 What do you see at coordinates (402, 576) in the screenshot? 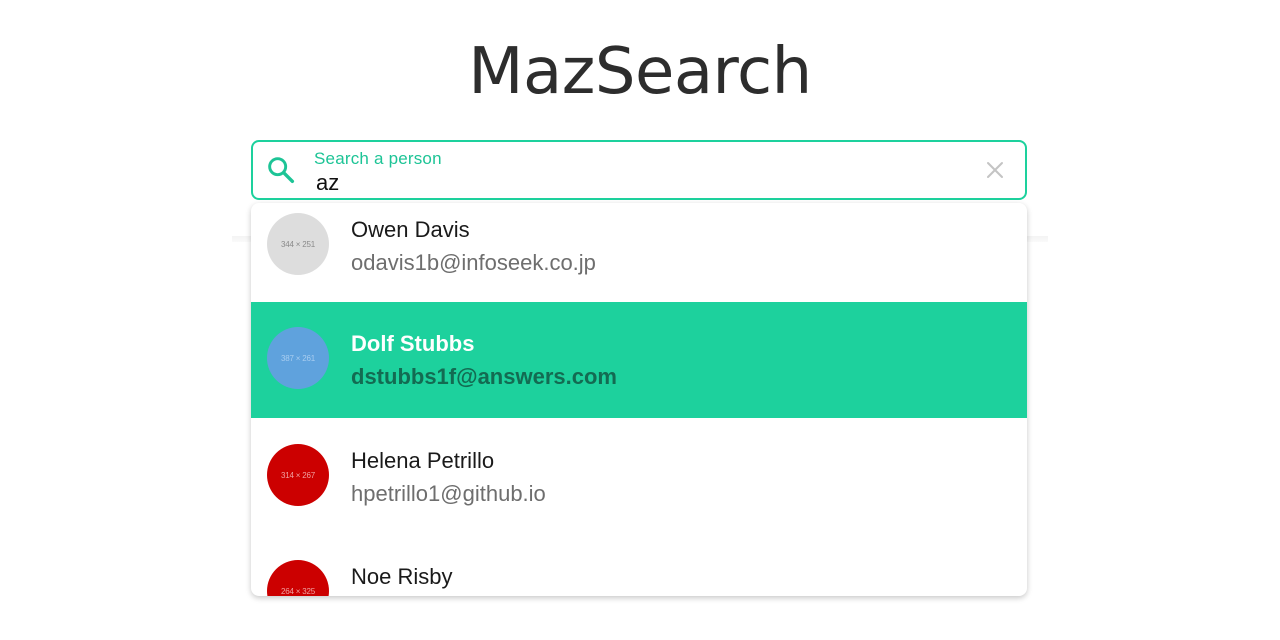
I see `result-name: Noe Risby` at bounding box center [402, 576].